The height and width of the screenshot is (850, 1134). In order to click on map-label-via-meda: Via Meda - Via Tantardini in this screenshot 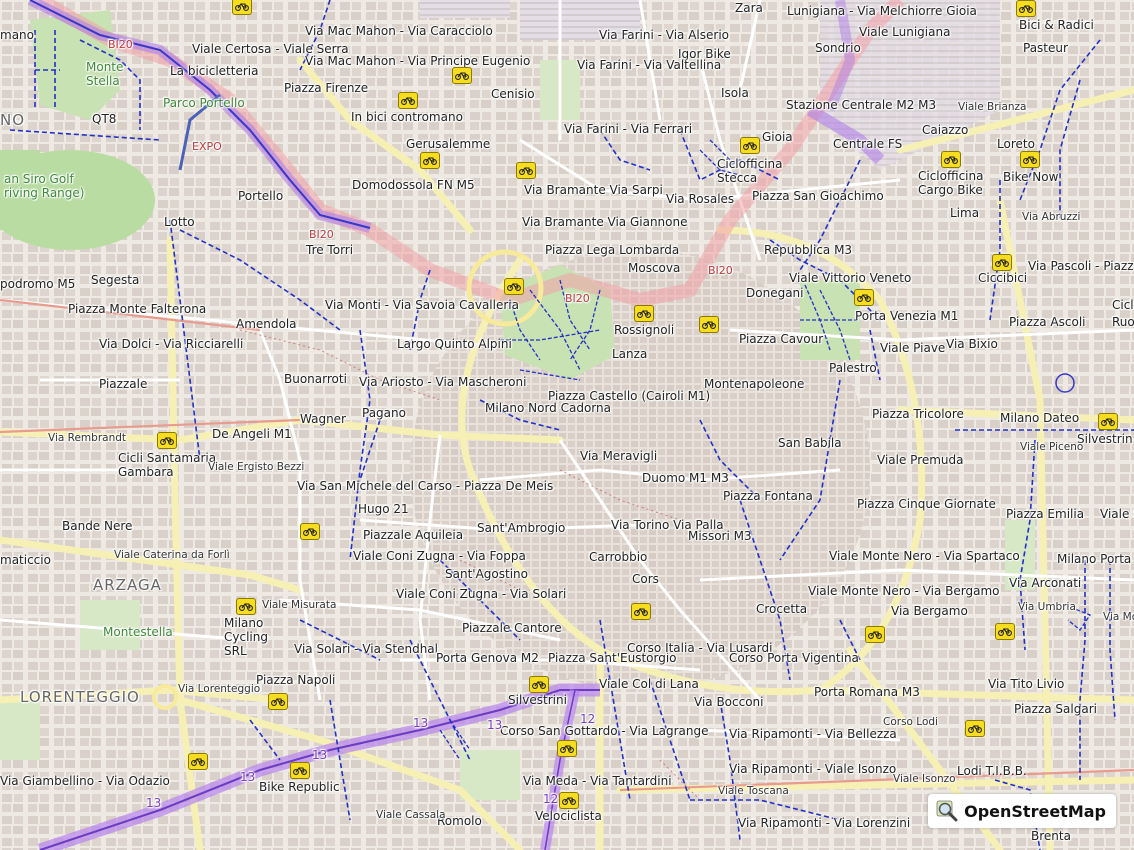, I will do `click(597, 781)`.